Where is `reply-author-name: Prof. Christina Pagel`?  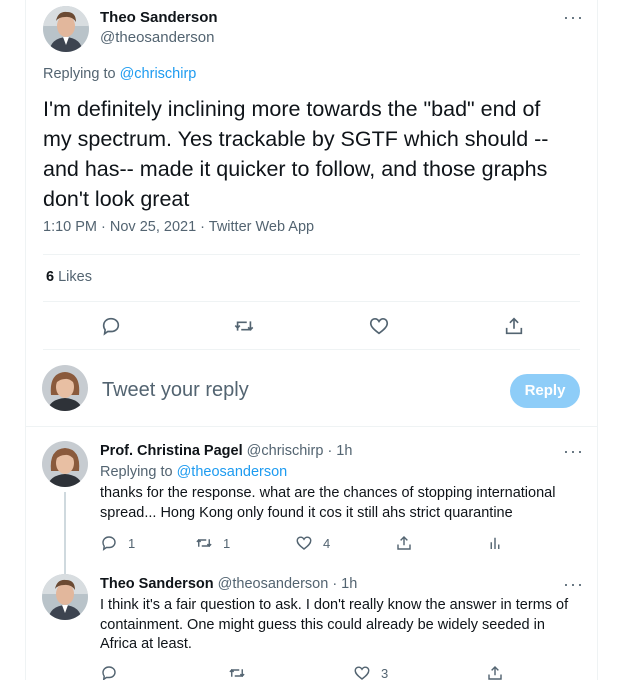 reply-author-name: Prof. Christina Pagel is located at coordinates (171, 451).